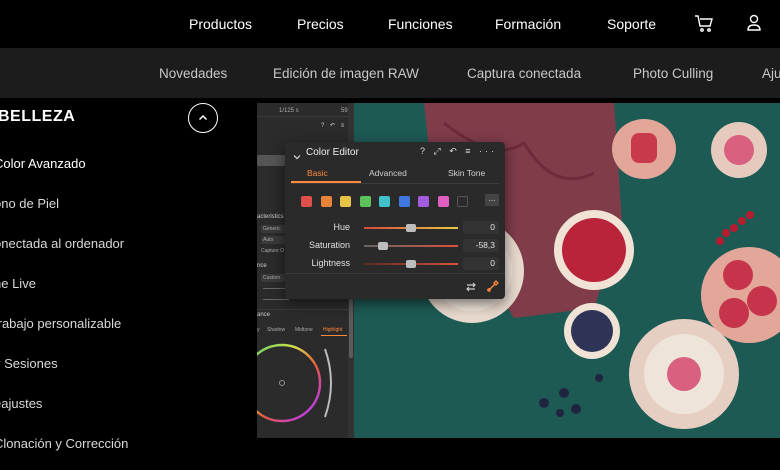 The width and height of the screenshot is (780, 470). I want to click on nav-funciones: Funciones, so click(420, 24).